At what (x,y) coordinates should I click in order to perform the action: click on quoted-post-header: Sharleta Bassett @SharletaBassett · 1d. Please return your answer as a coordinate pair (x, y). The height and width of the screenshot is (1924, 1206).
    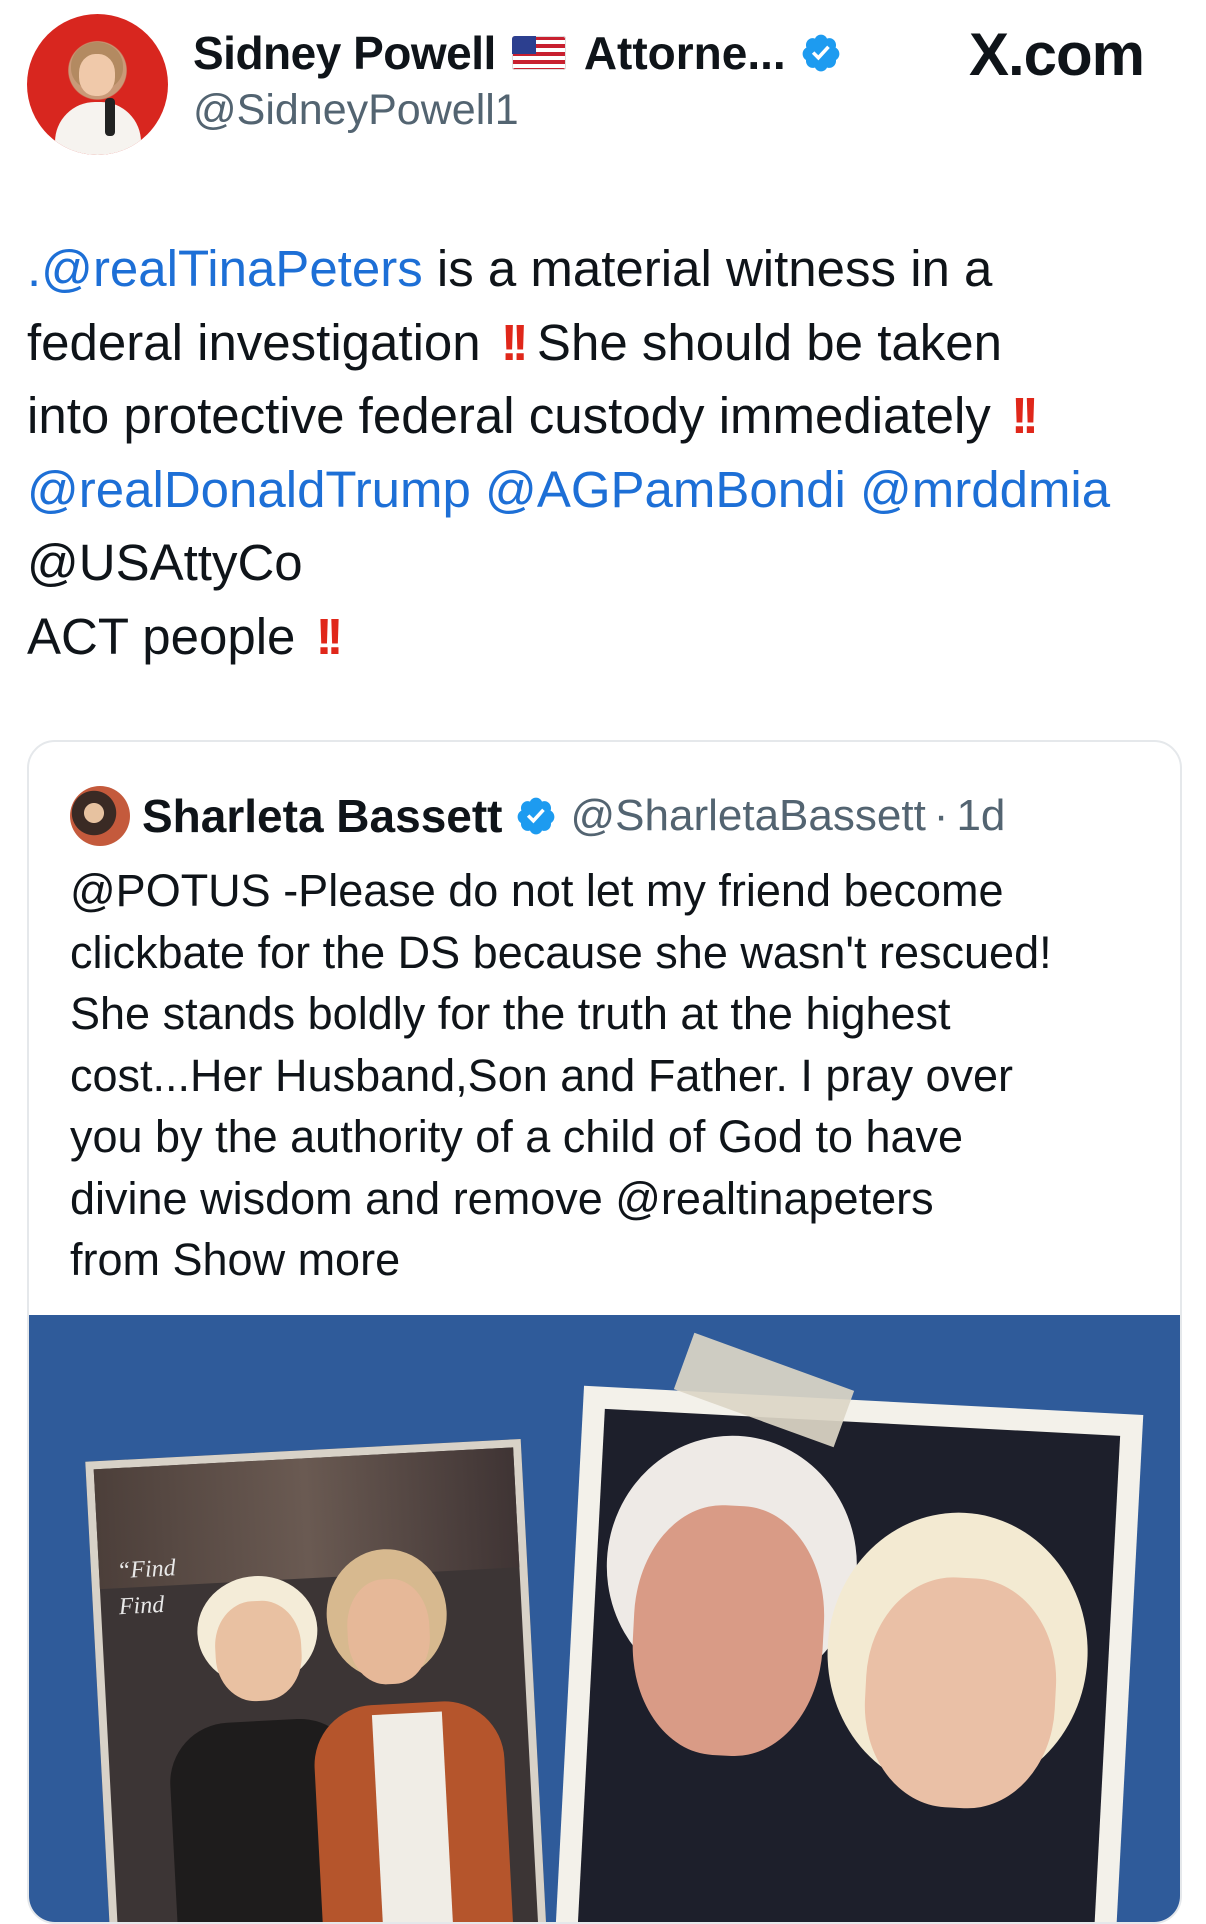
    Looking at the image, I should click on (537, 816).